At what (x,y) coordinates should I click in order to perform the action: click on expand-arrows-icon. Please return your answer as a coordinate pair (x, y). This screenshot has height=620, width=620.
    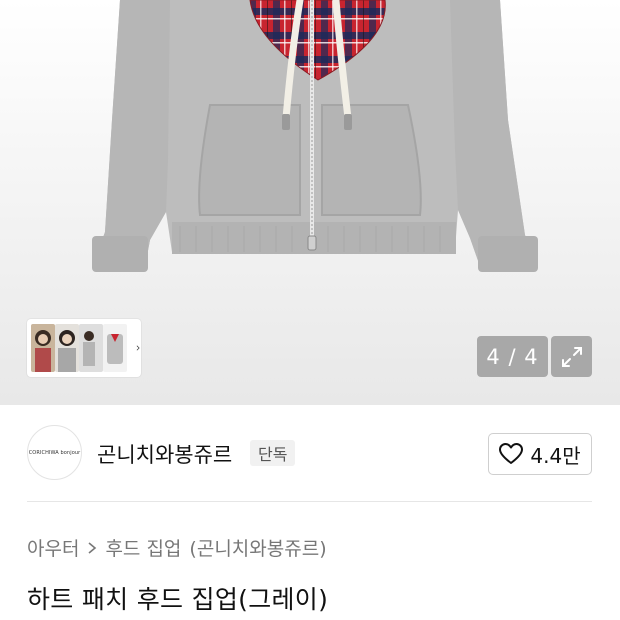
    Looking at the image, I should click on (571, 356).